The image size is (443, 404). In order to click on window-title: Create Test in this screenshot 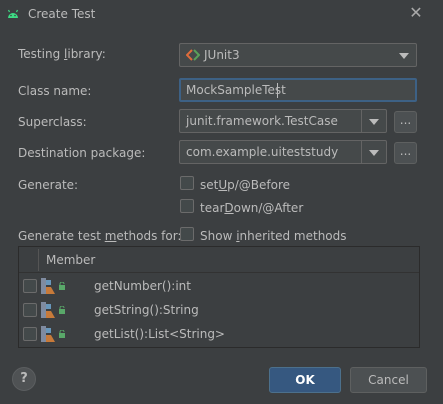, I will do `click(62, 14)`.